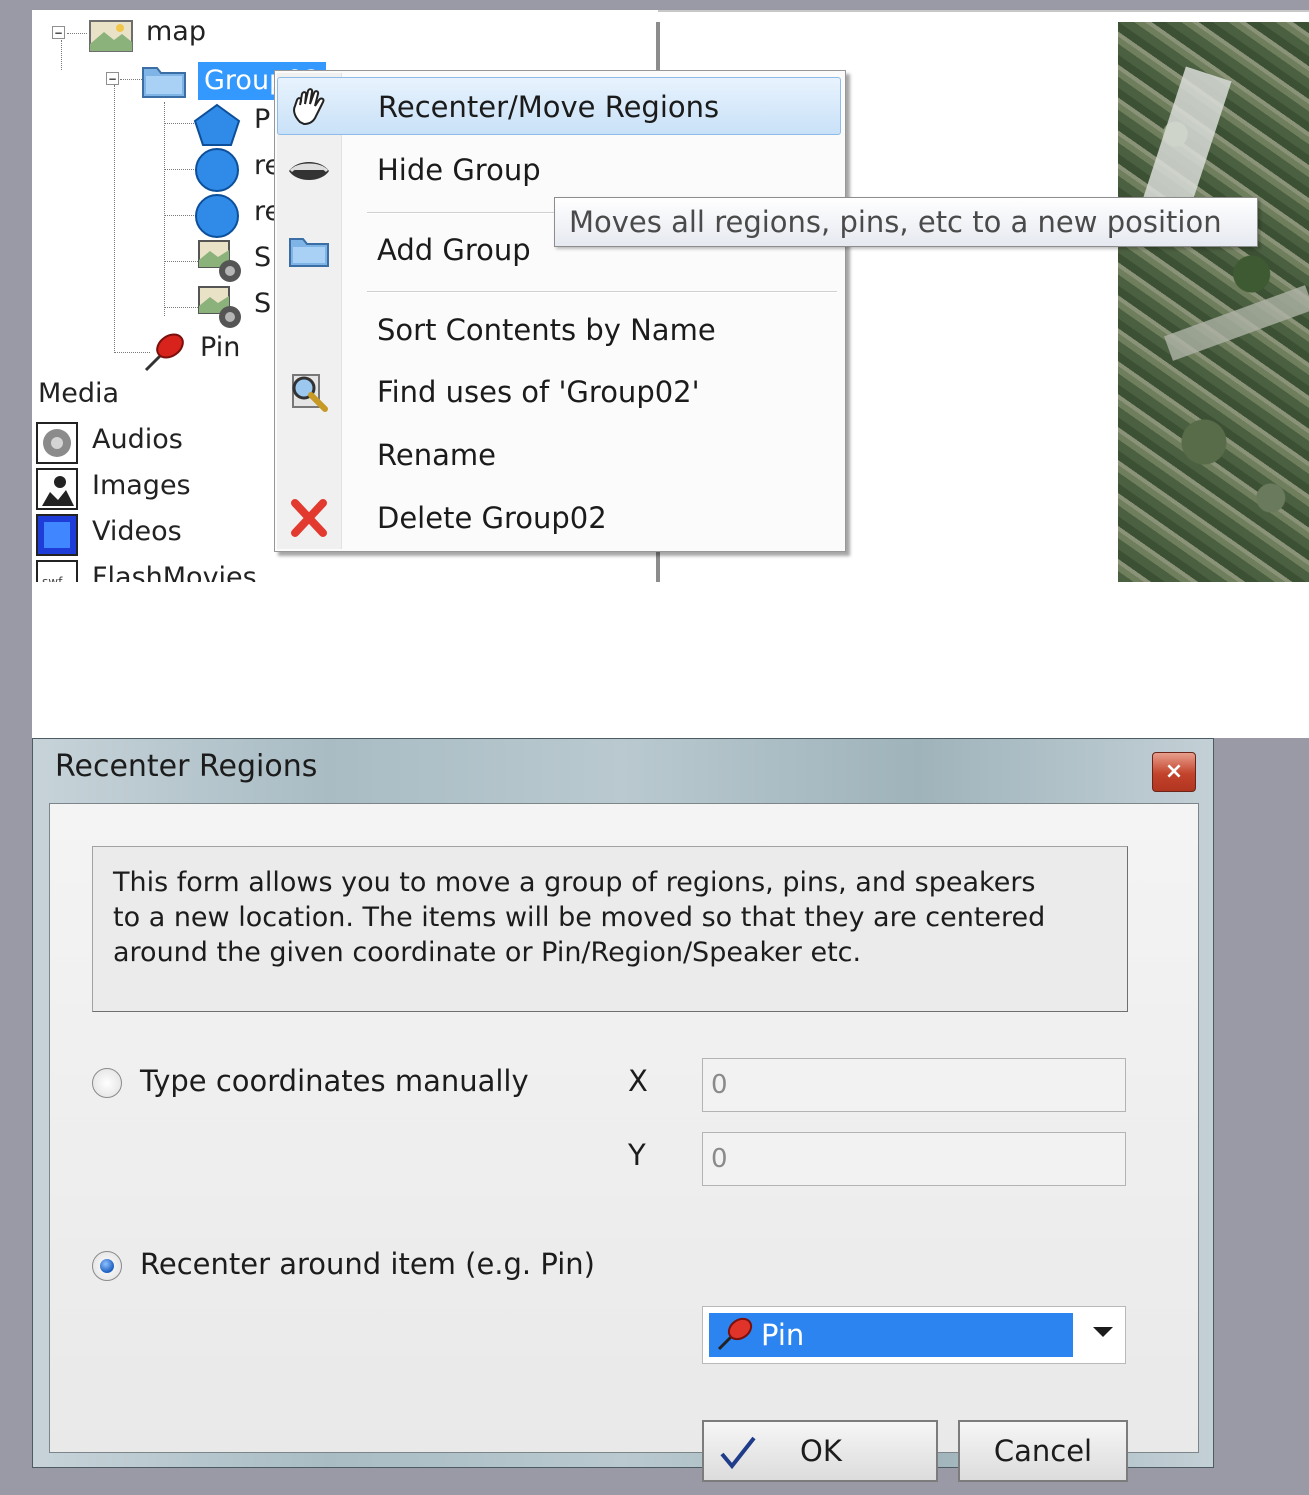 Image resolution: width=1309 pixels, height=1495 pixels. I want to click on menu-item-label: Sort Contents by Name, so click(546, 330).